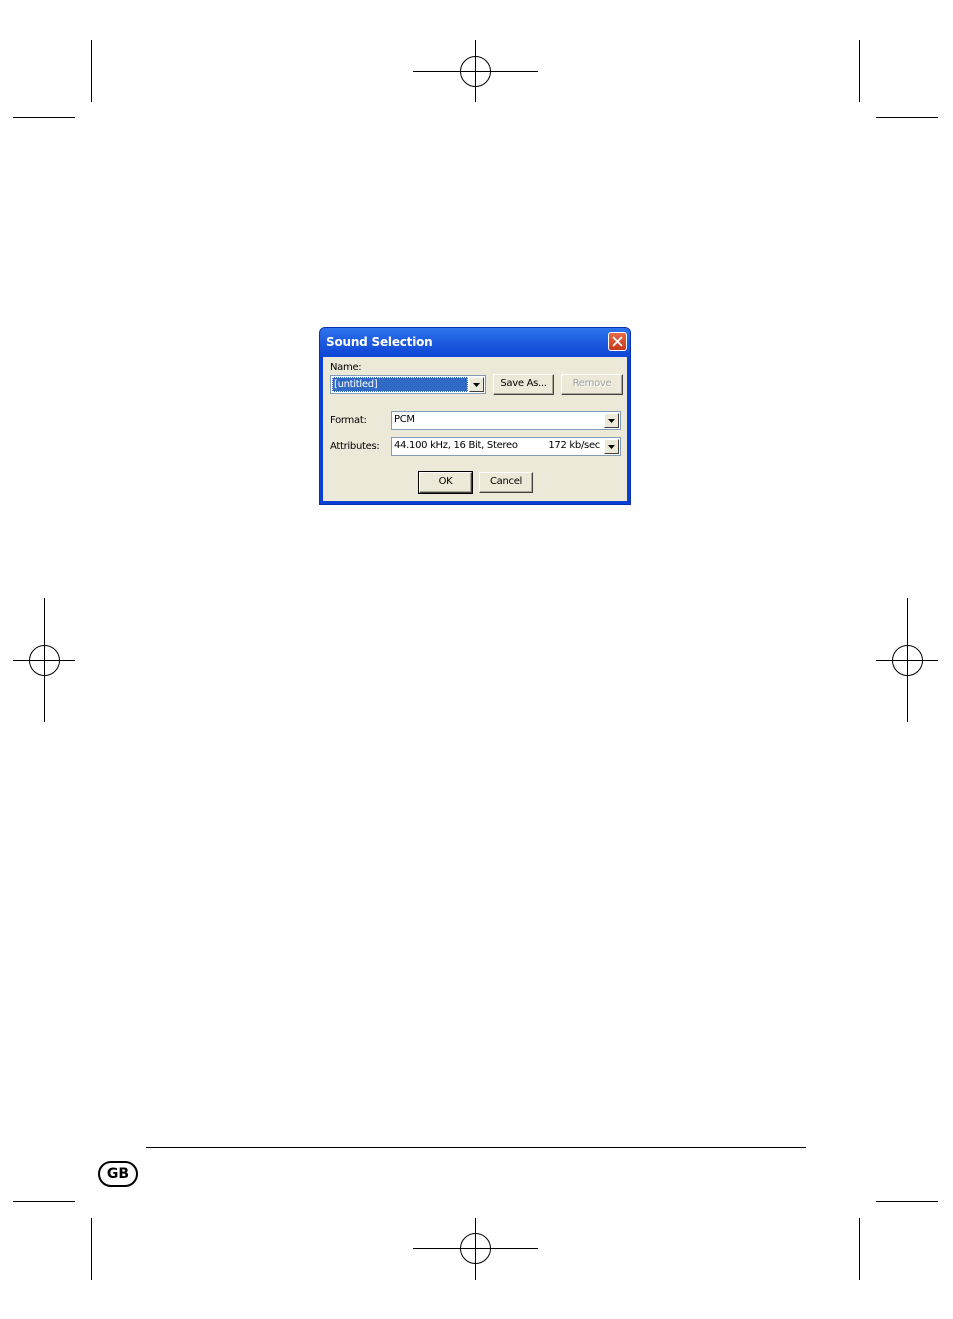 This screenshot has width=953, height=1319. I want to click on name-label: Name:, so click(346, 367).